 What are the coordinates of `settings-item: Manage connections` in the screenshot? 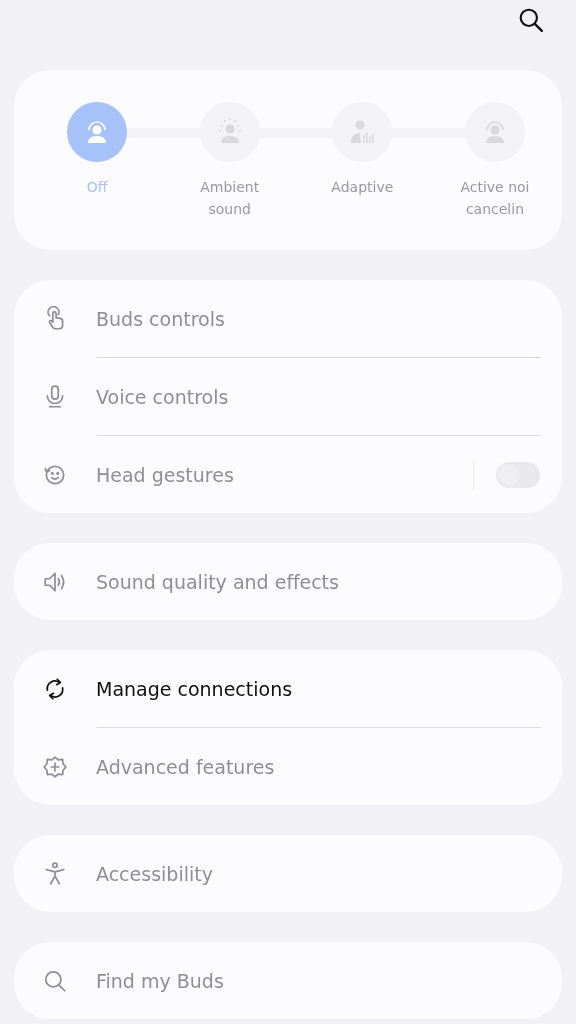 It's located at (288, 688).